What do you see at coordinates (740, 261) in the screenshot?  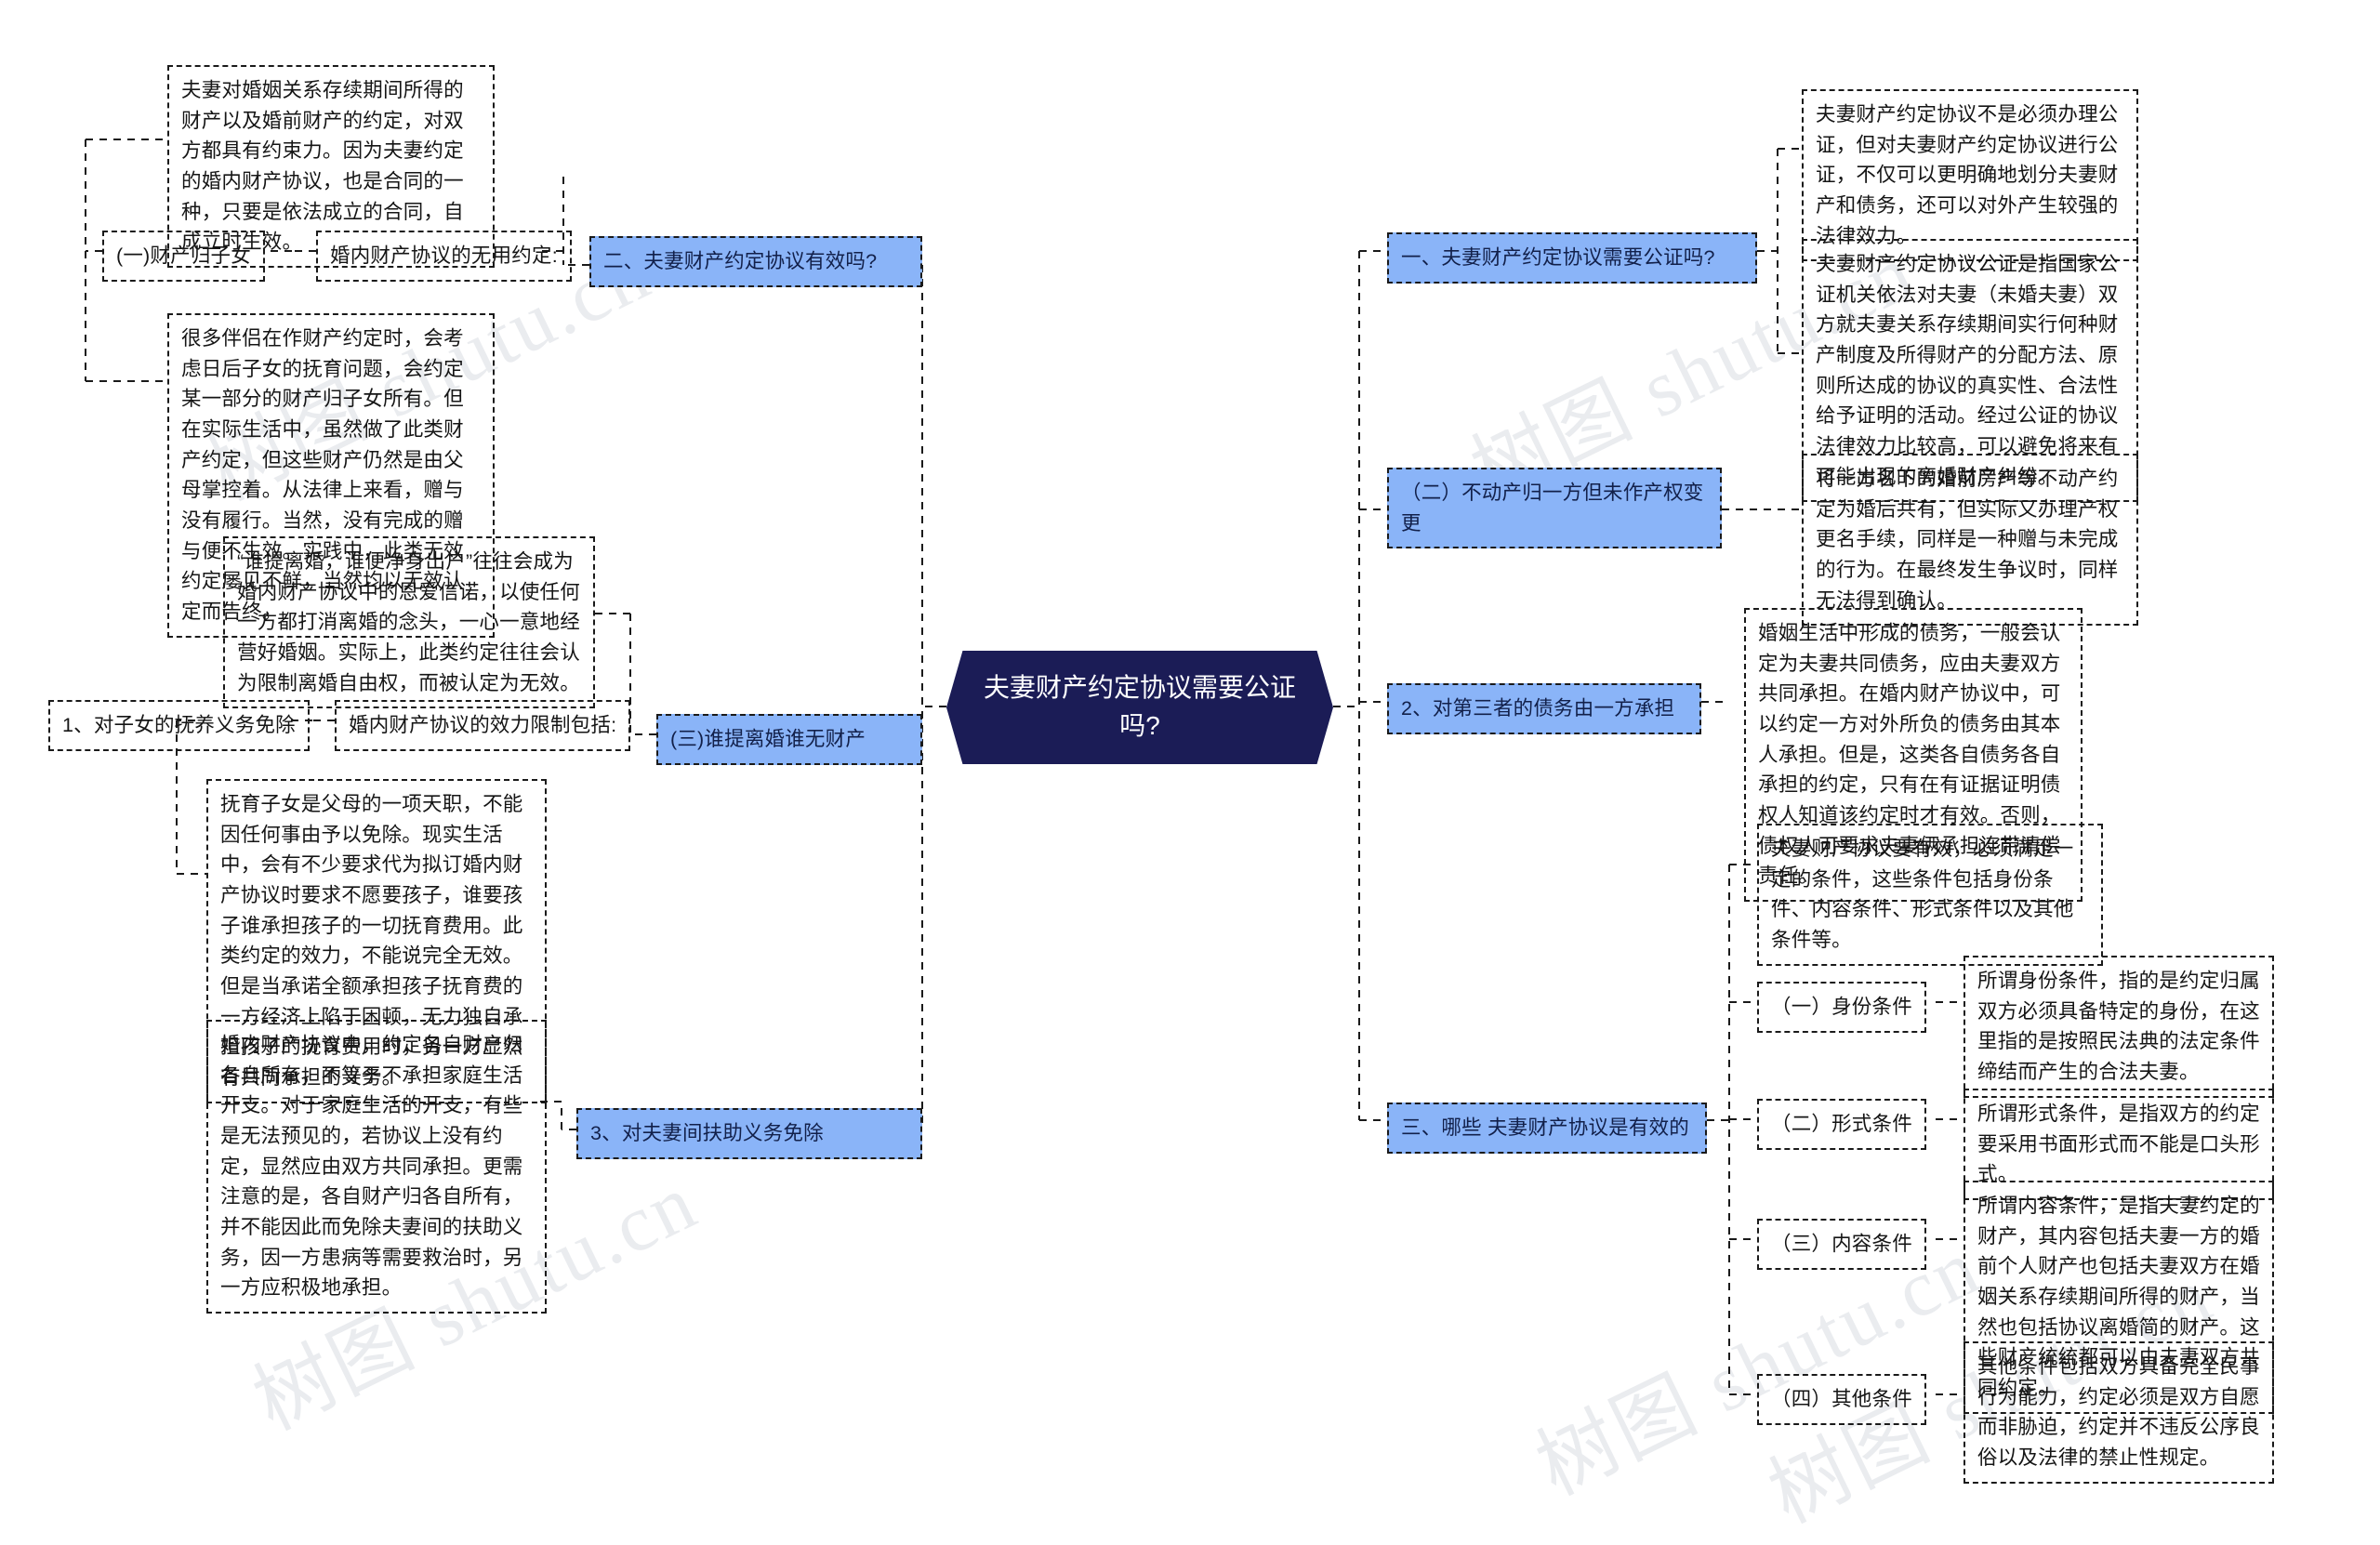 I see `left-topic-agreement-valid-label: 二、夫妻财产约定协议有效吗?` at bounding box center [740, 261].